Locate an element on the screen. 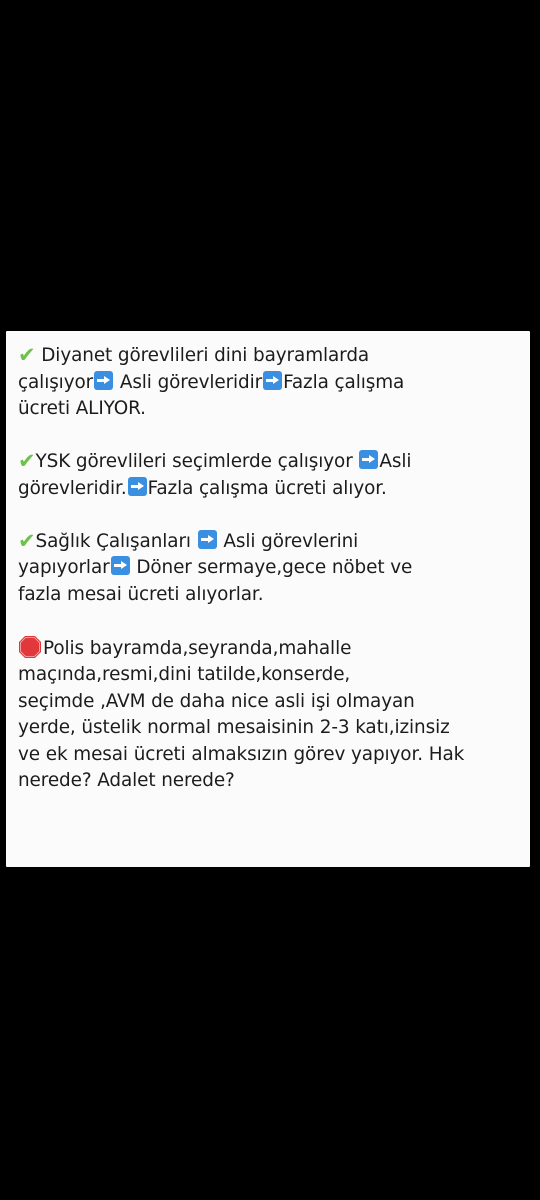  text-line: Sağlık Çalışanları is located at coordinates (116, 541).